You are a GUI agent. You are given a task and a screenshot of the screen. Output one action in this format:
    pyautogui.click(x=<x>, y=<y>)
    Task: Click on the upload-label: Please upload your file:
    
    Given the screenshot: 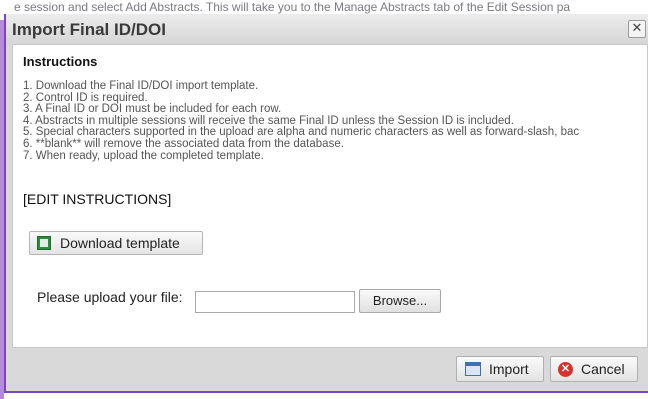 What is the action you would take?
    pyautogui.click(x=110, y=297)
    